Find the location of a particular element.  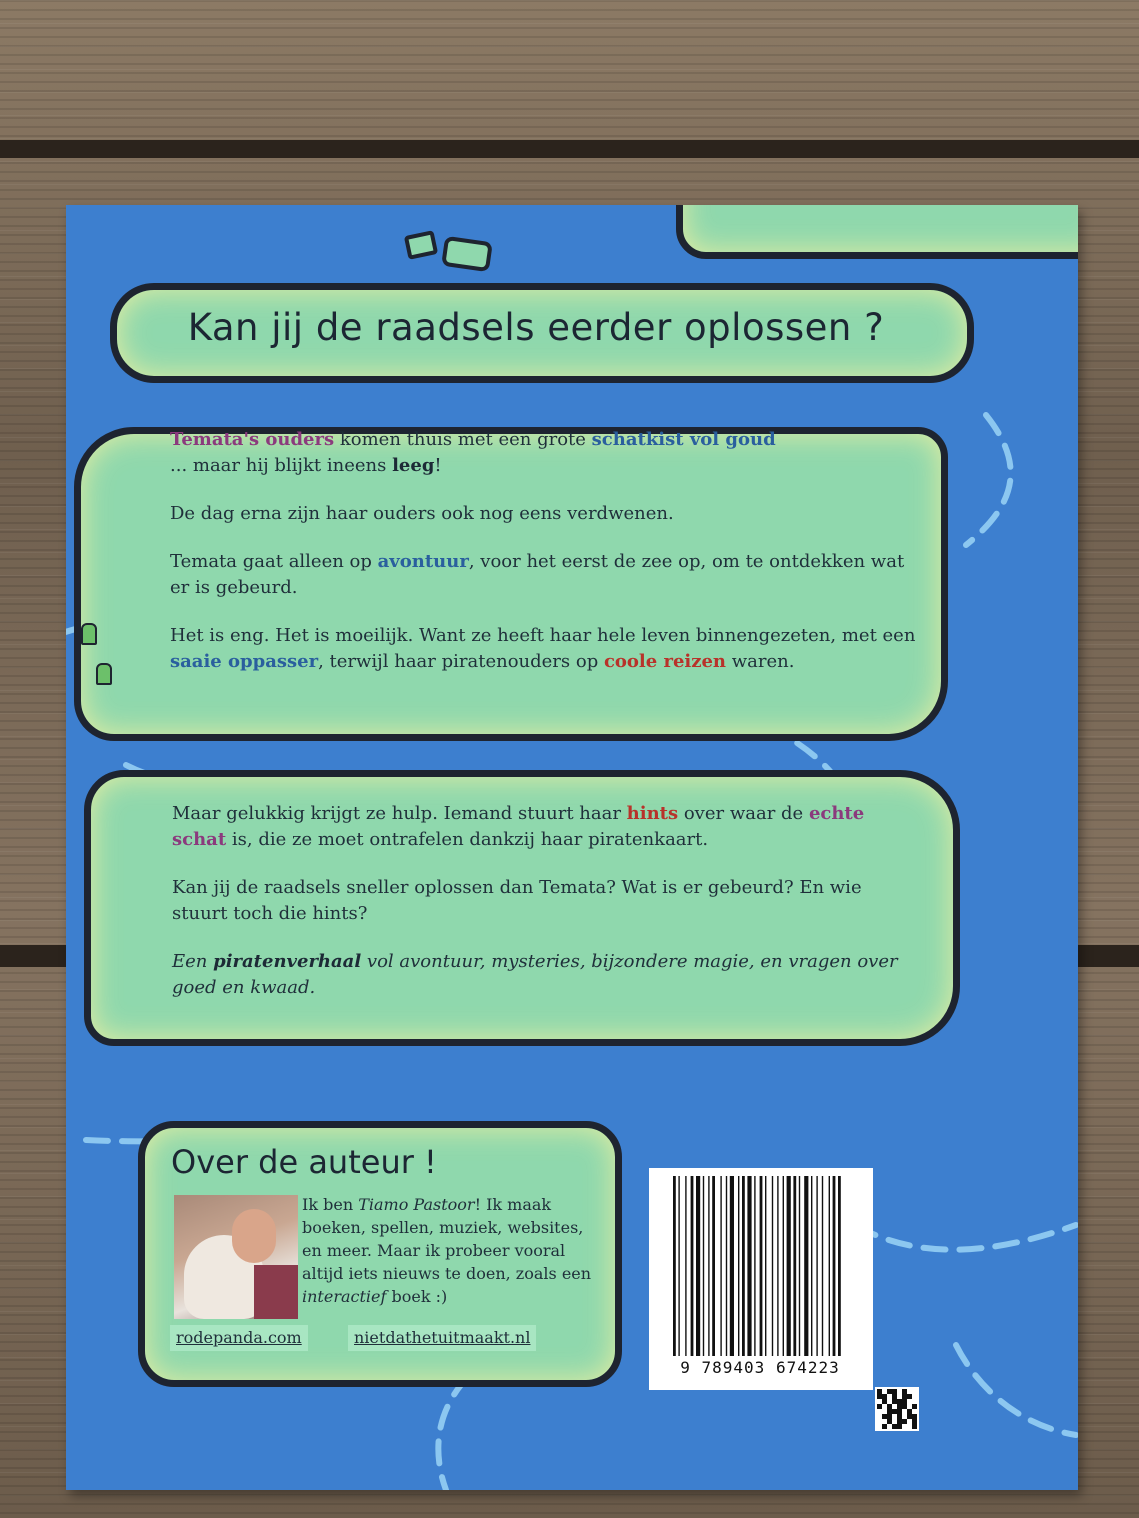

emphasis-text: interactief is located at coordinates (344, 1296).